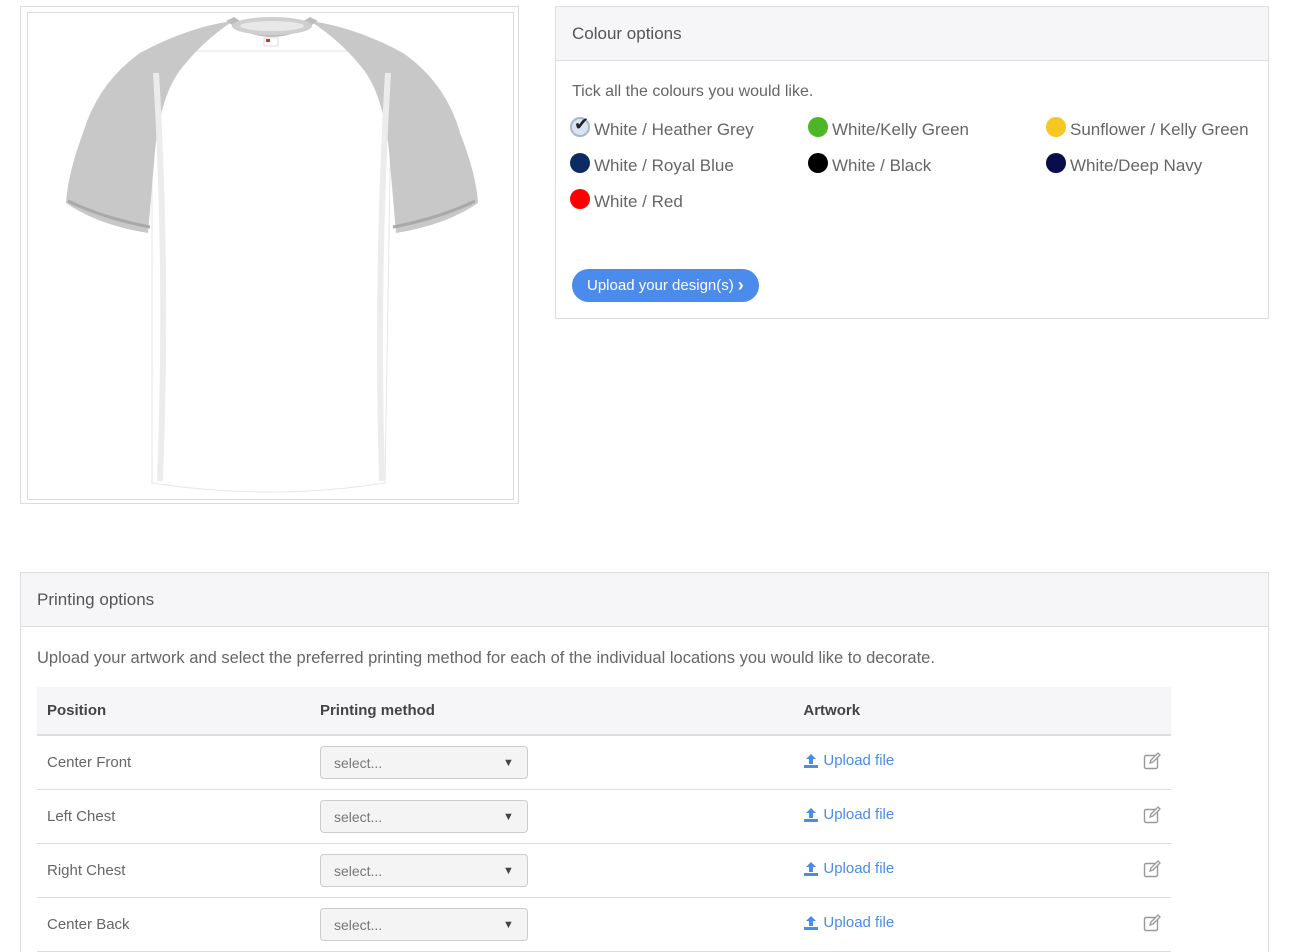  What do you see at coordinates (173, 870) in the screenshot?
I see `position-cell: Right Chest` at bounding box center [173, 870].